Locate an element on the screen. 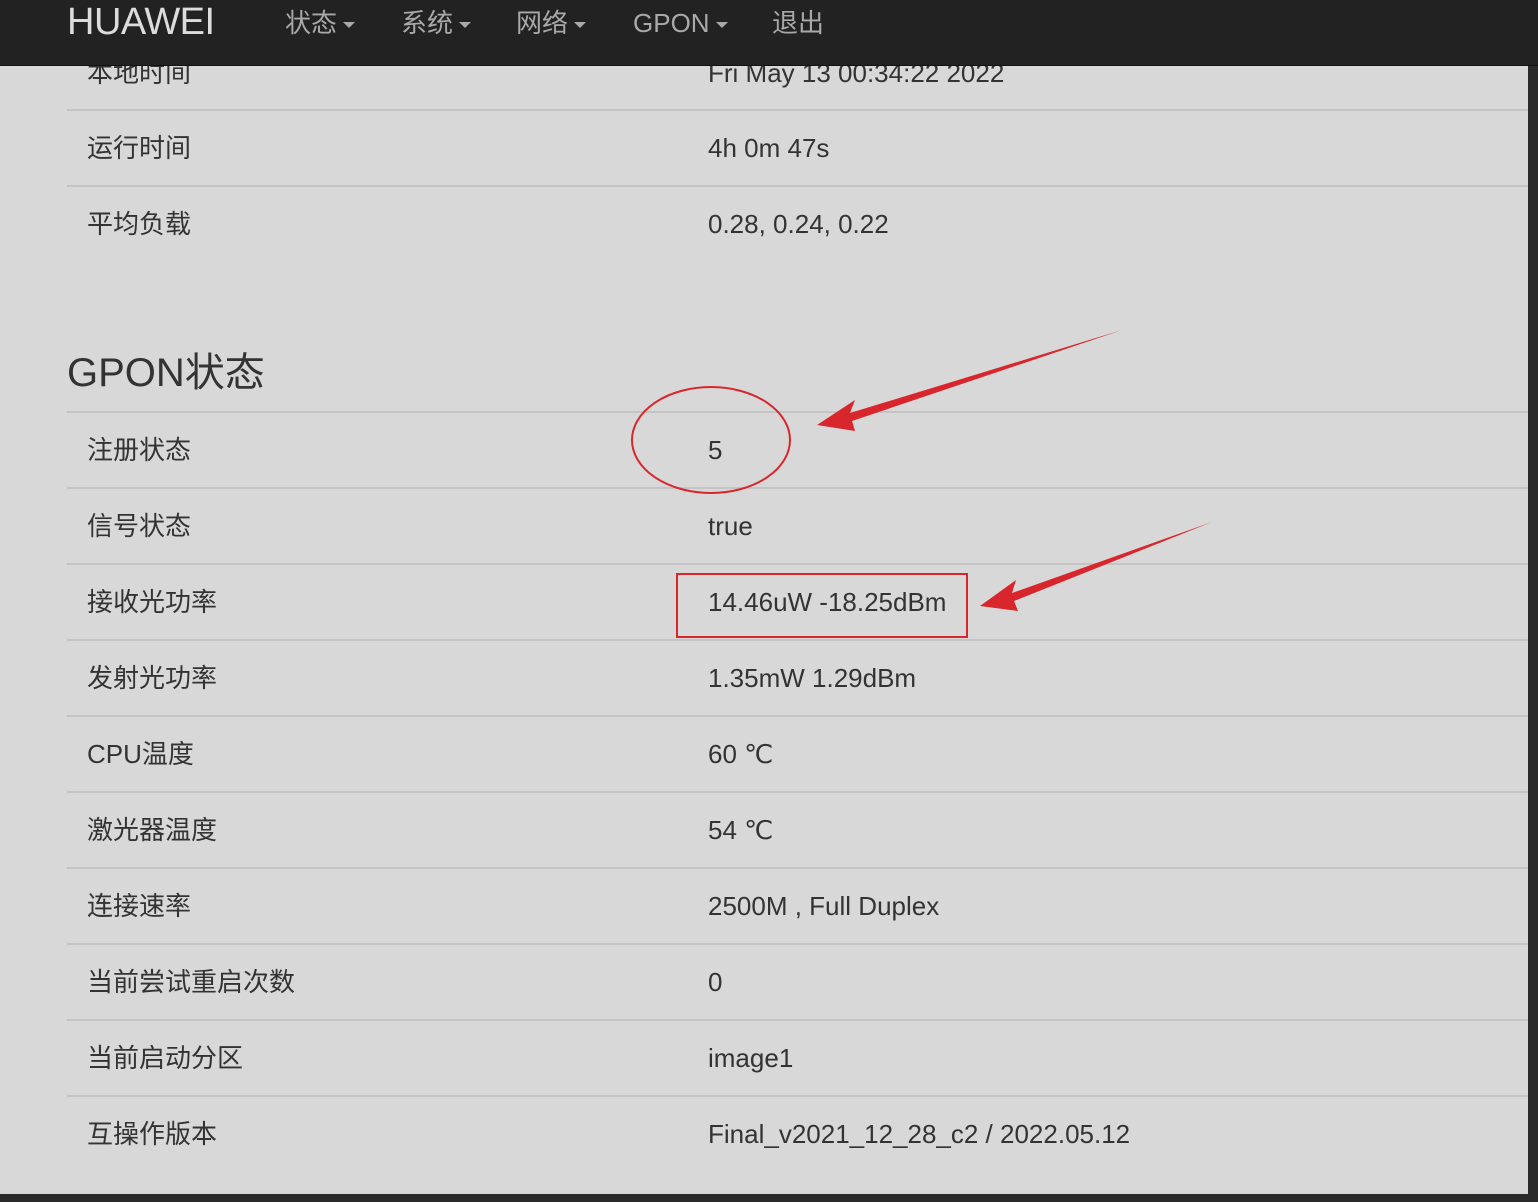 This screenshot has width=1538, height=1202. row-label: 激光器温度 is located at coordinates (152, 830).